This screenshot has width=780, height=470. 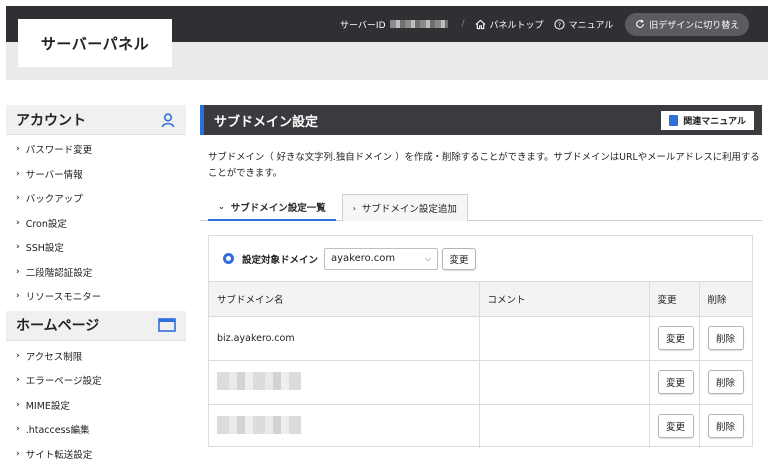 What do you see at coordinates (673, 299) in the screenshot?
I see `column-header-edit: 変更` at bounding box center [673, 299].